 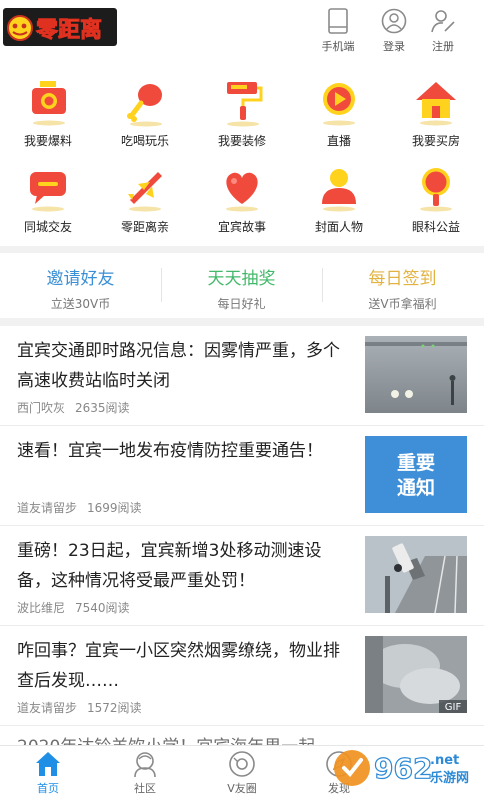 What do you see at coordinates (41, 408) in the screenshot?
I see `news-author: 西门吹灰` at bounding box center [41, 408].